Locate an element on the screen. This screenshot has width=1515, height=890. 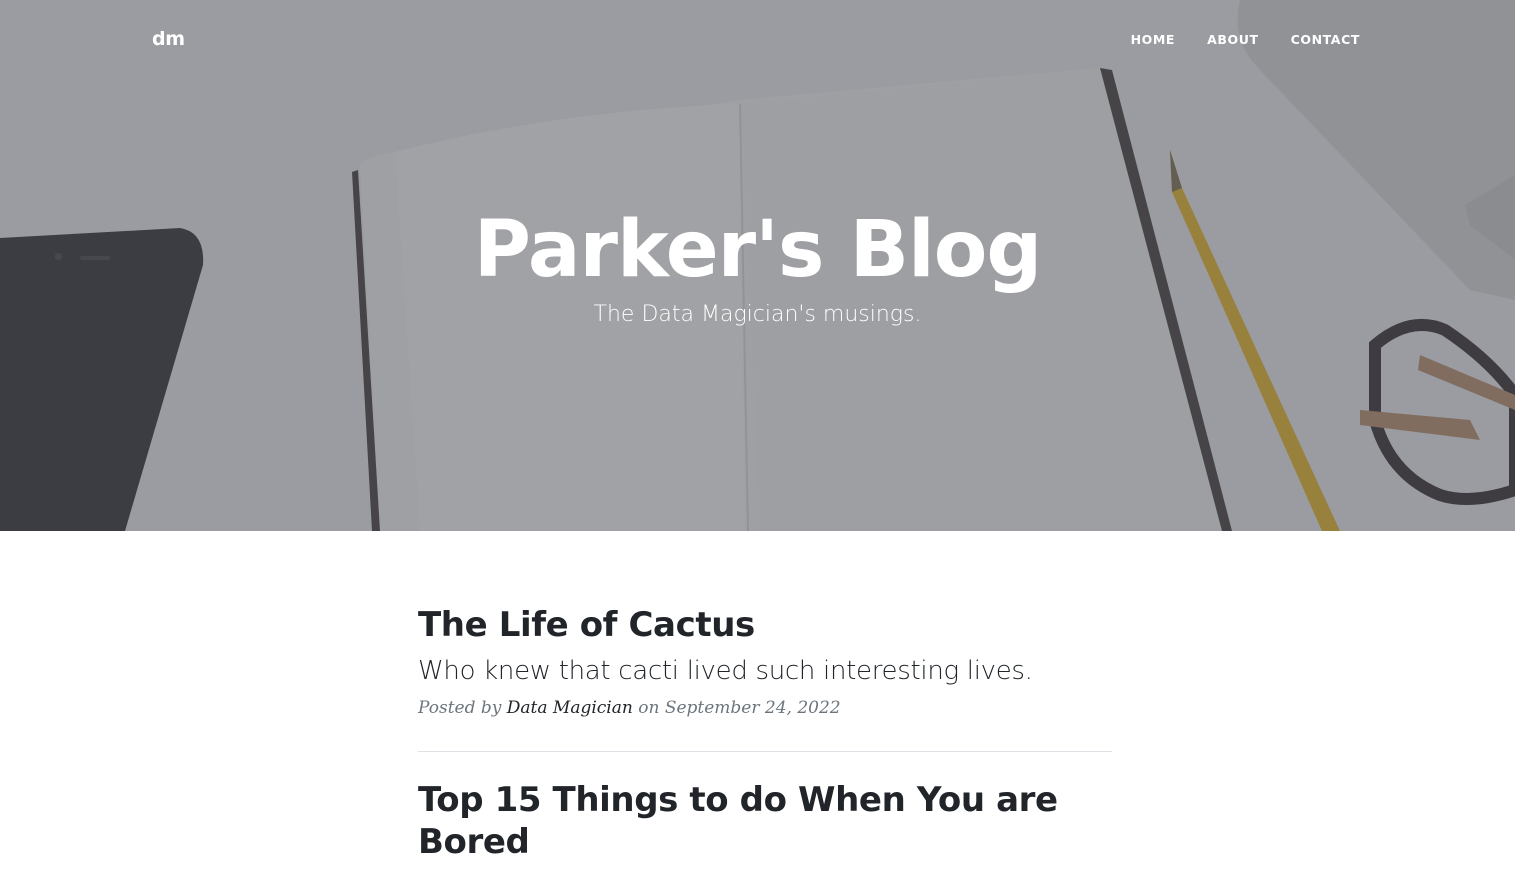
post-divider is located at coordinates (765, 752).